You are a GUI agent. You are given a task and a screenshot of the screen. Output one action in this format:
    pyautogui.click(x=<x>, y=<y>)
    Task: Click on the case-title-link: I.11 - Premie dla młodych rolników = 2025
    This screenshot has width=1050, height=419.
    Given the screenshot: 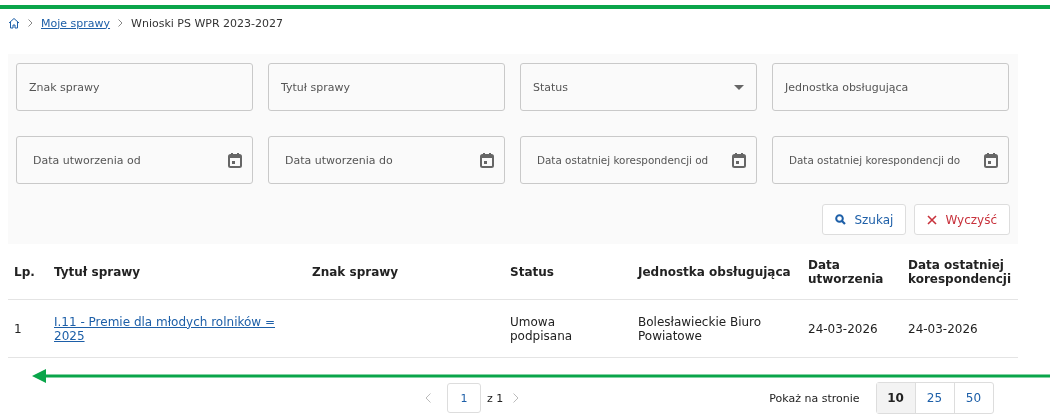 What is the action you would take?
    pyautogui.click(x=169, y=328)
    